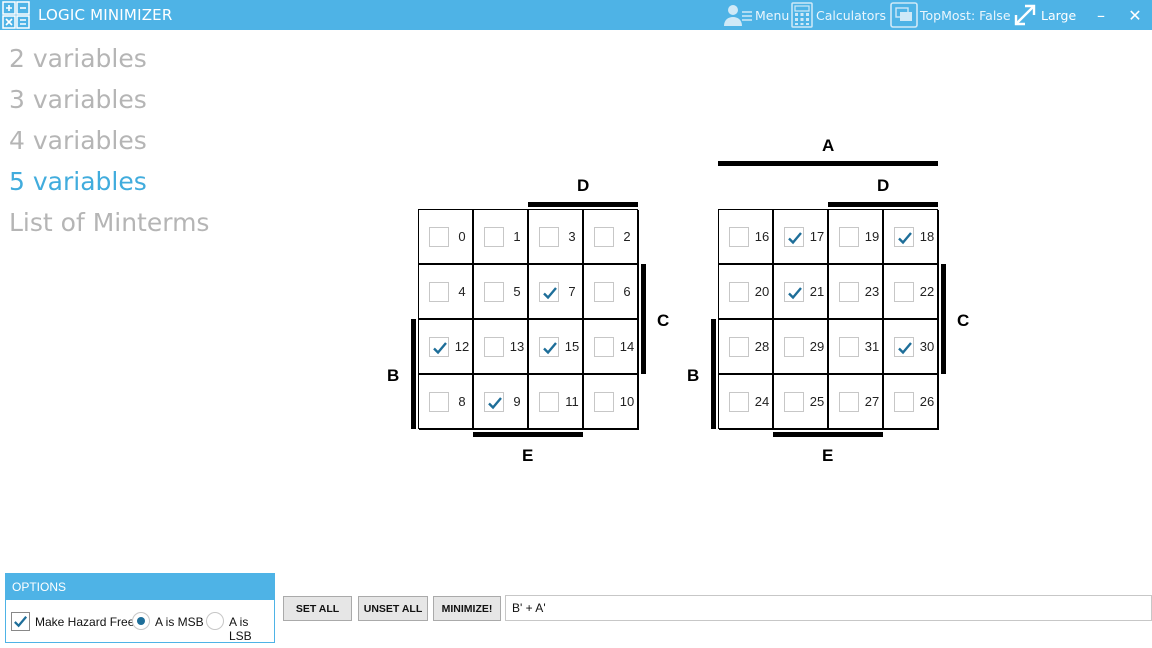 The width and height of the screenshot is (1152, 648). I want to click on e-label-right: E, so click(828, 455).